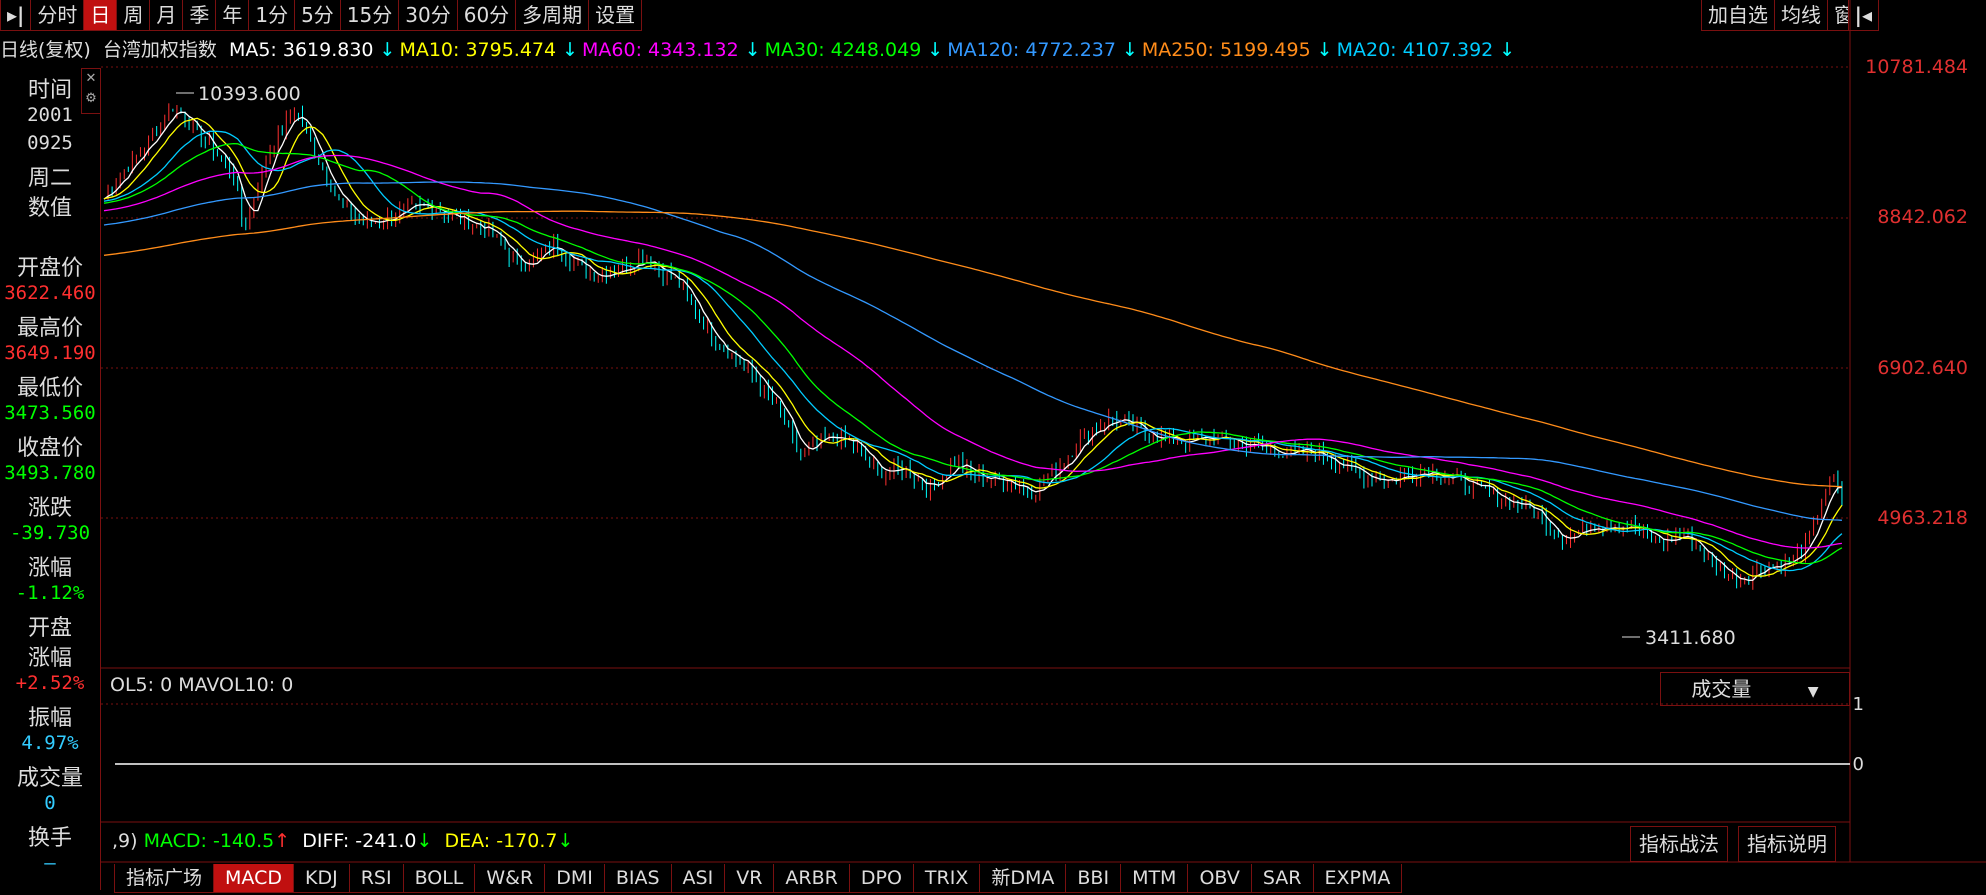 The image size is (1986, 895). What do you see at coordinates (1093, 878) in the screenshot?
I see `indicator-tab-14: BBI` at bounding box center [1093, 878].